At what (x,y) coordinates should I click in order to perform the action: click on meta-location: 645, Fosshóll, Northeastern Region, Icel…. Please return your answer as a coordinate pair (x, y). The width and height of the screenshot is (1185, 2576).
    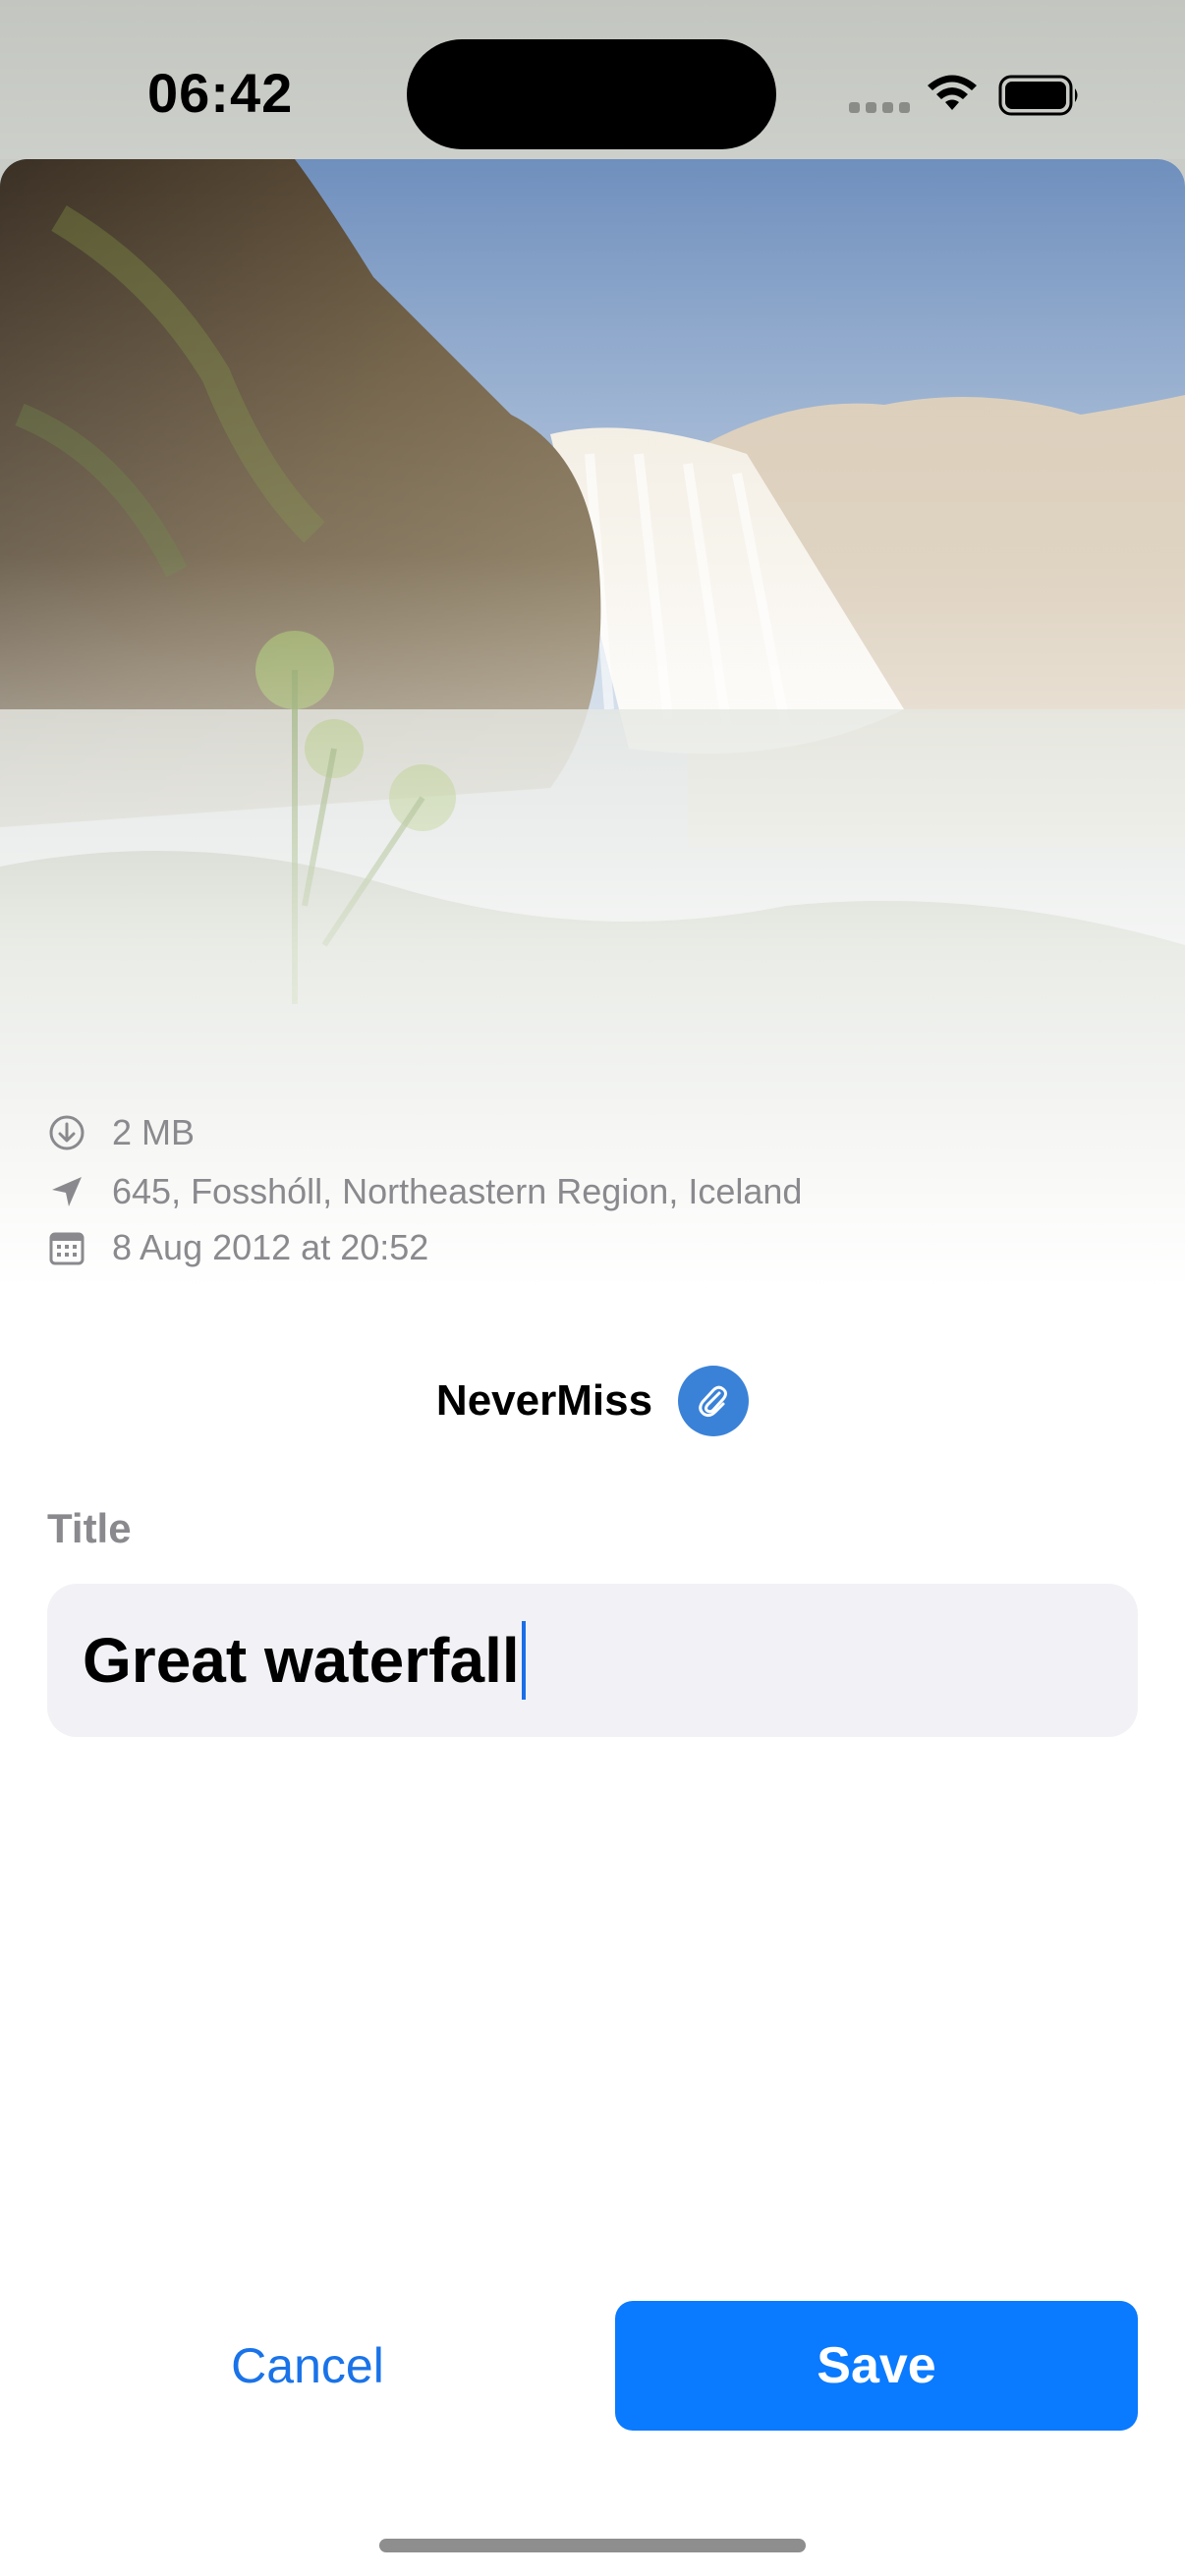
    Looking at the image, I should click on (425, 1191).